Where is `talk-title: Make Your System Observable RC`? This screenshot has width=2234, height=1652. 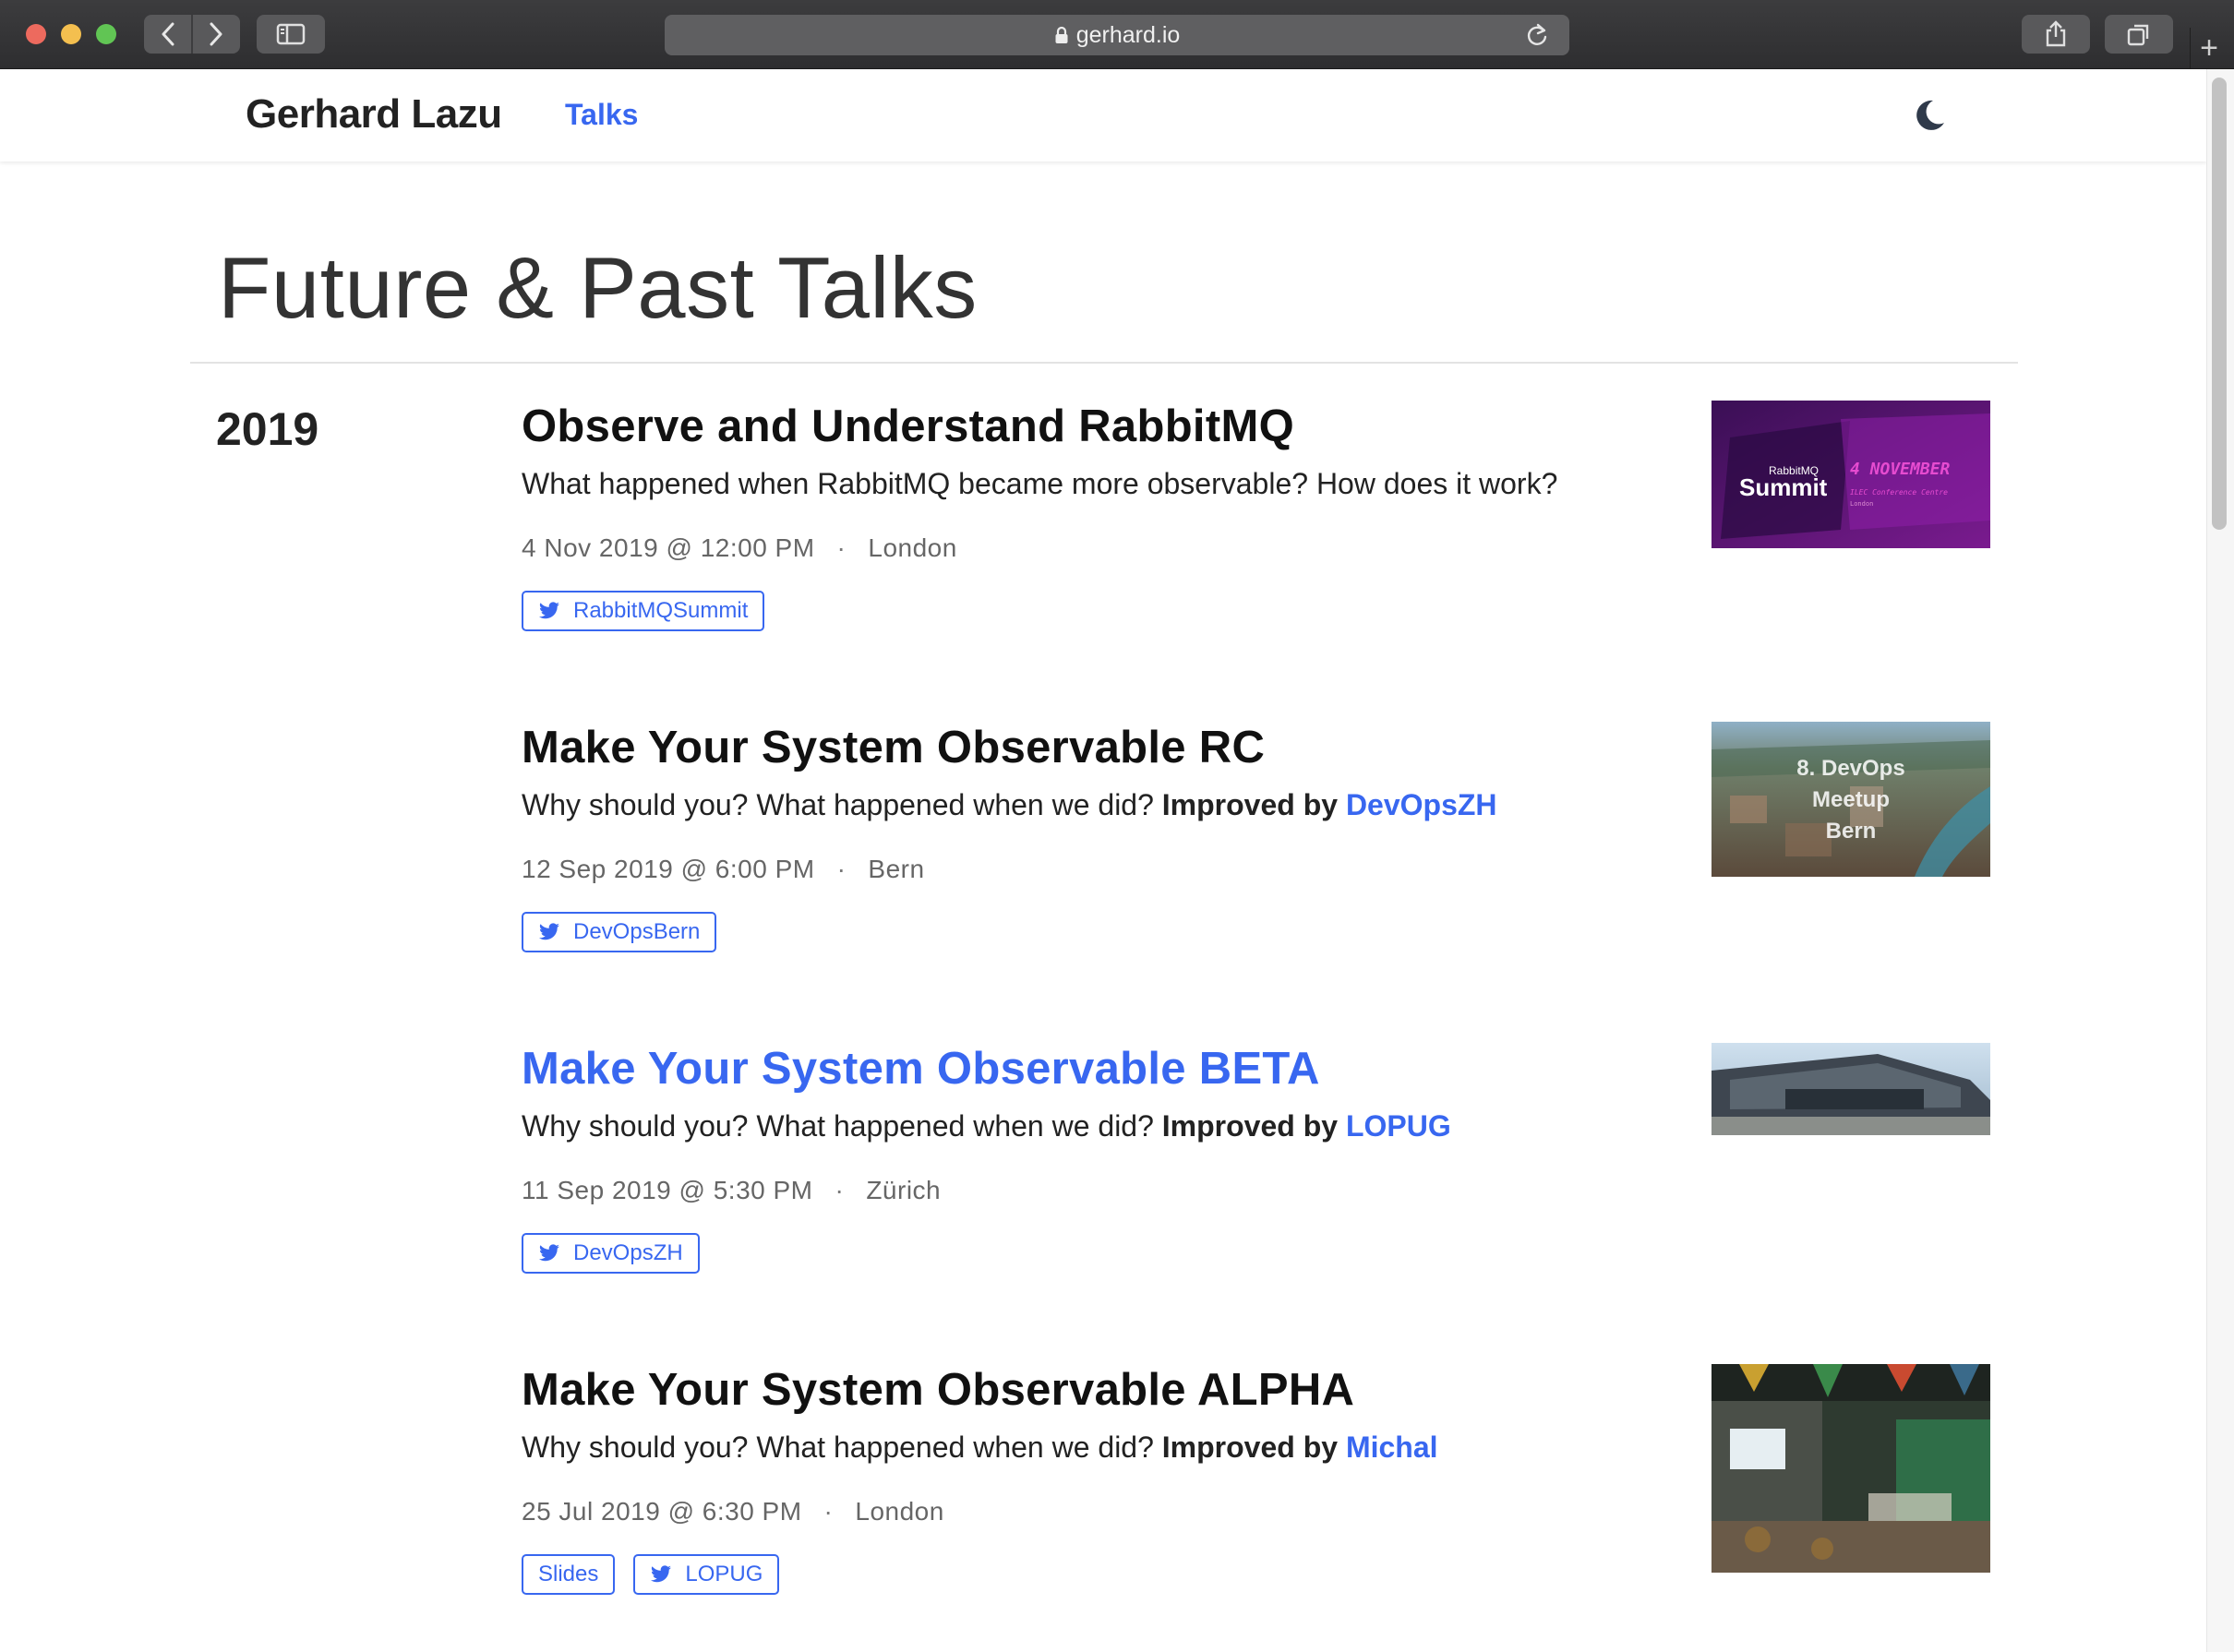 talk-title: Make Your System Observable RC is located at coordinates (1122, 748).